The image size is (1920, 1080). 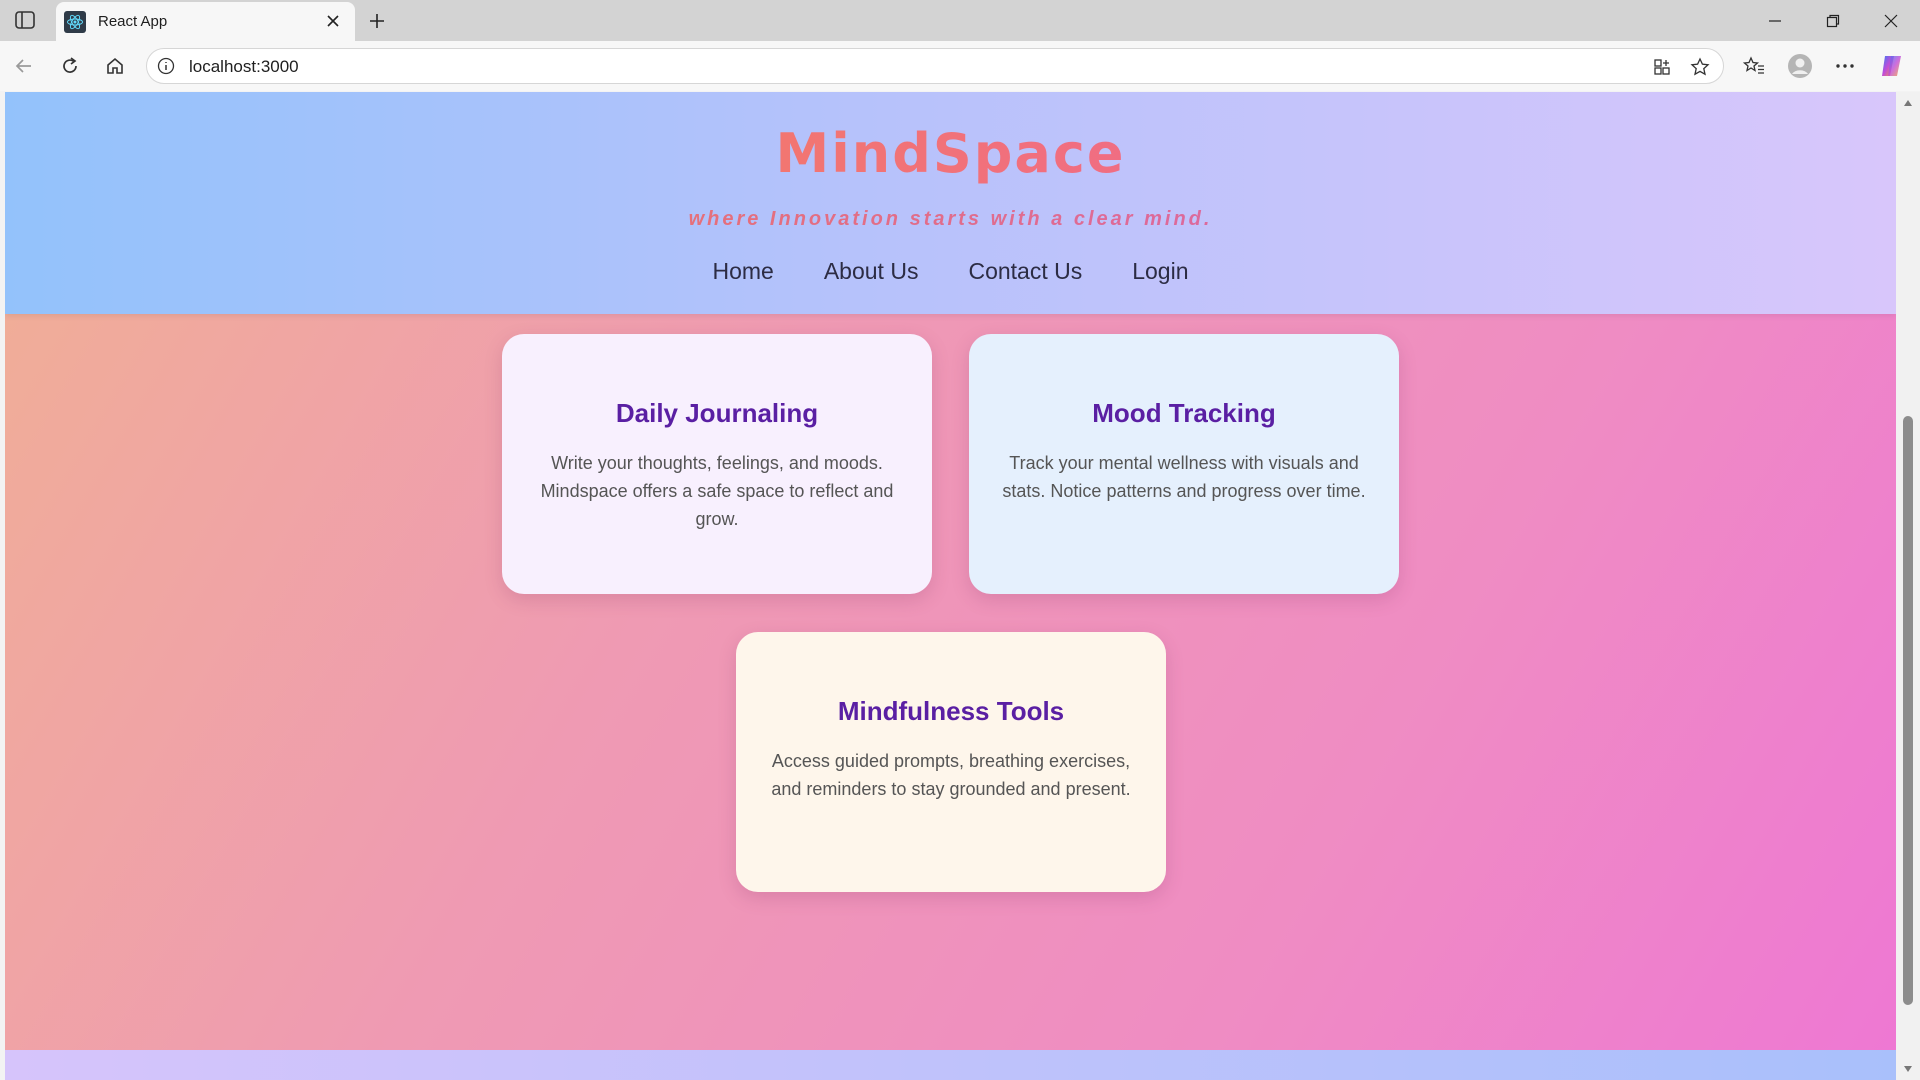 What do you see at coordinates (1908, 103) in the screenshot?
I see `scroll-up-arrow-icon` at bounding box center [1908, 103].